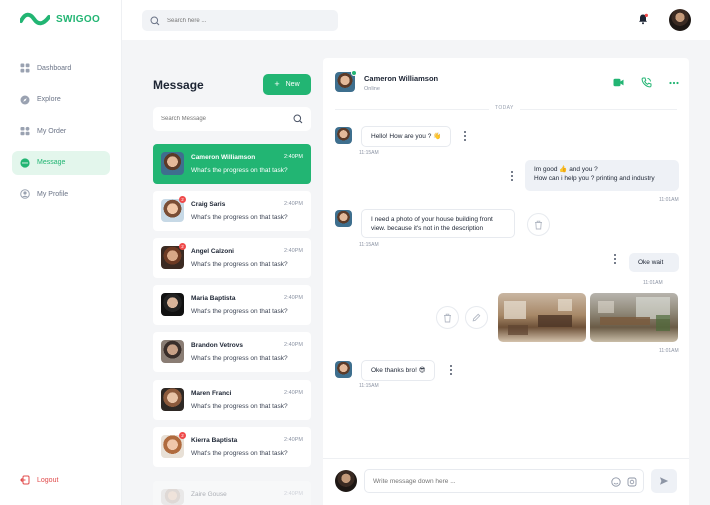  Describe the element at coordinates (416, 20) in the screenshot. I see `top-bar` at that location.